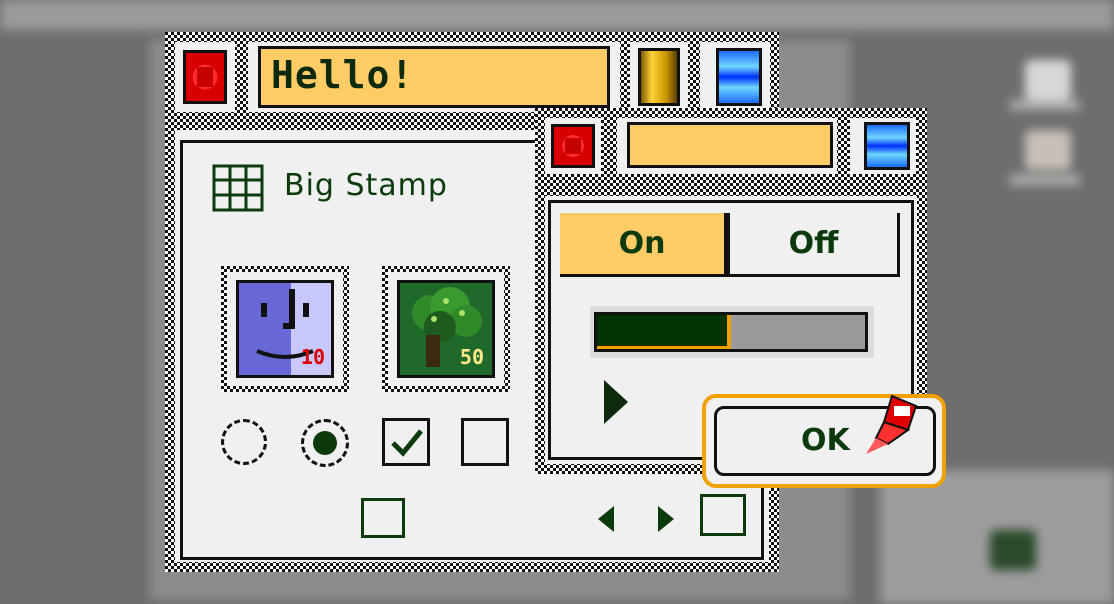 The width and height of the screenshot is (1114, 604). I want to click on segmented-control: On Off, so click(730, 245).